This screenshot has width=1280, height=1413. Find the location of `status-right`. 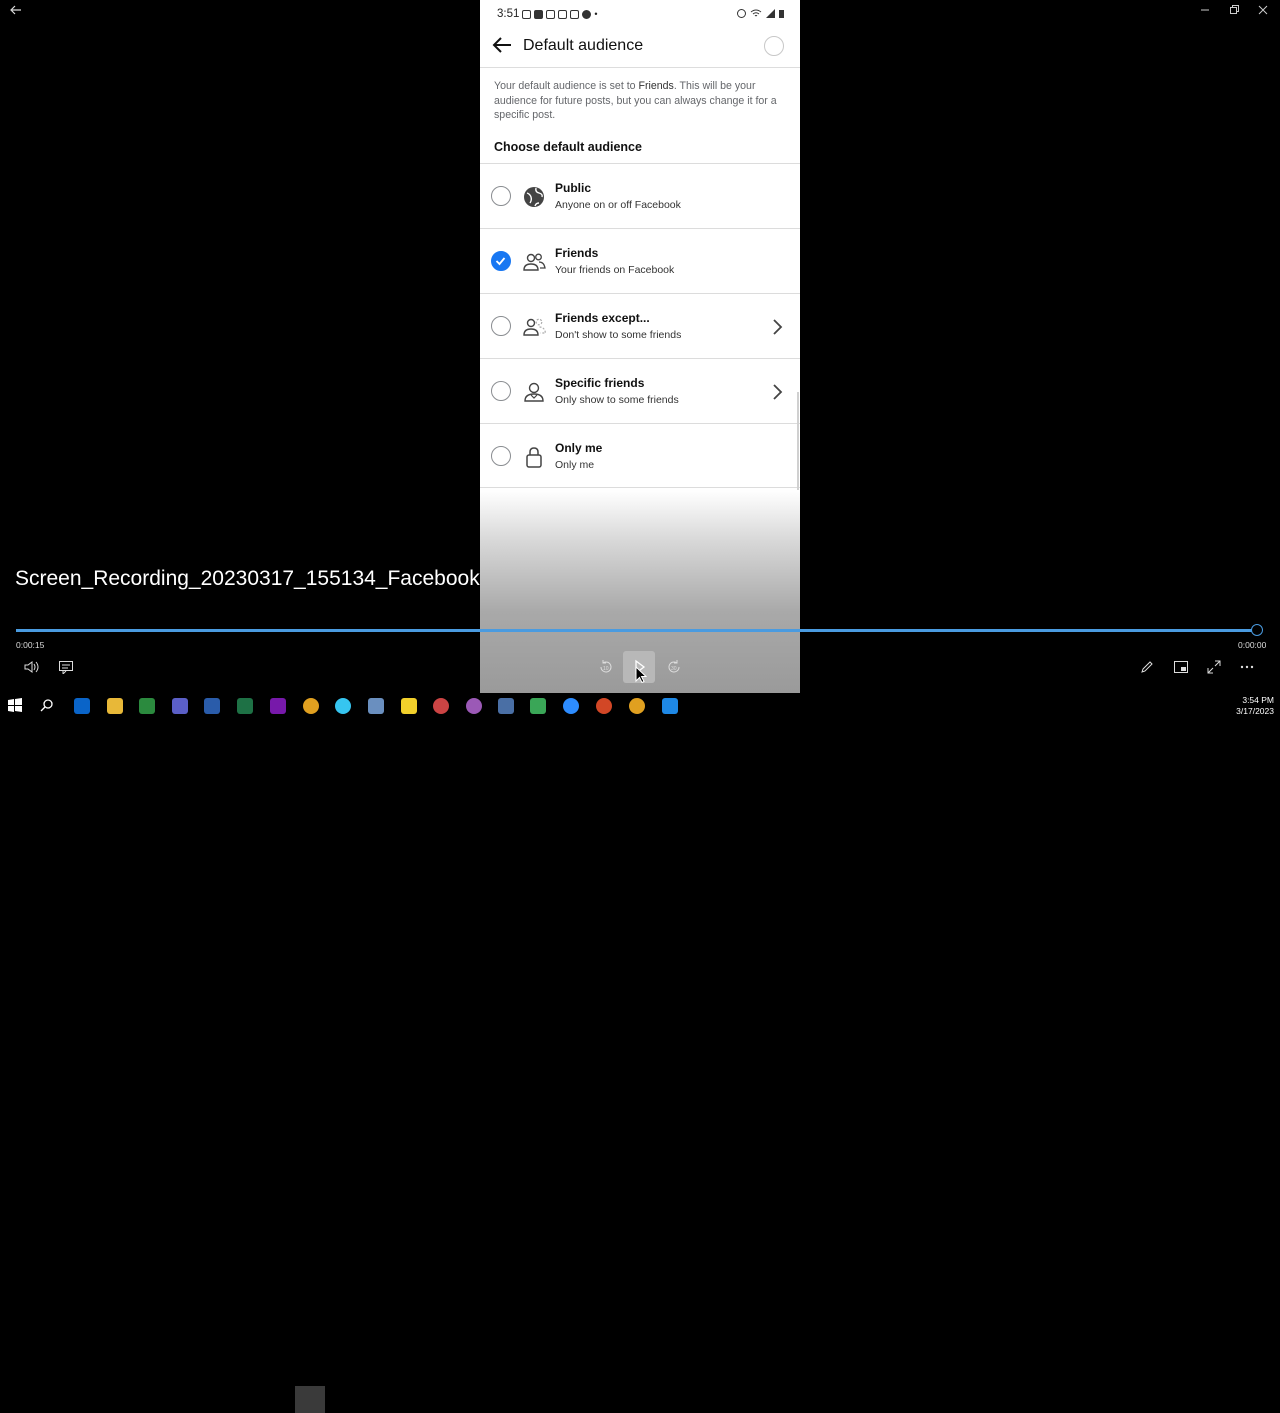

status-right is located at coordinates (760, 13).